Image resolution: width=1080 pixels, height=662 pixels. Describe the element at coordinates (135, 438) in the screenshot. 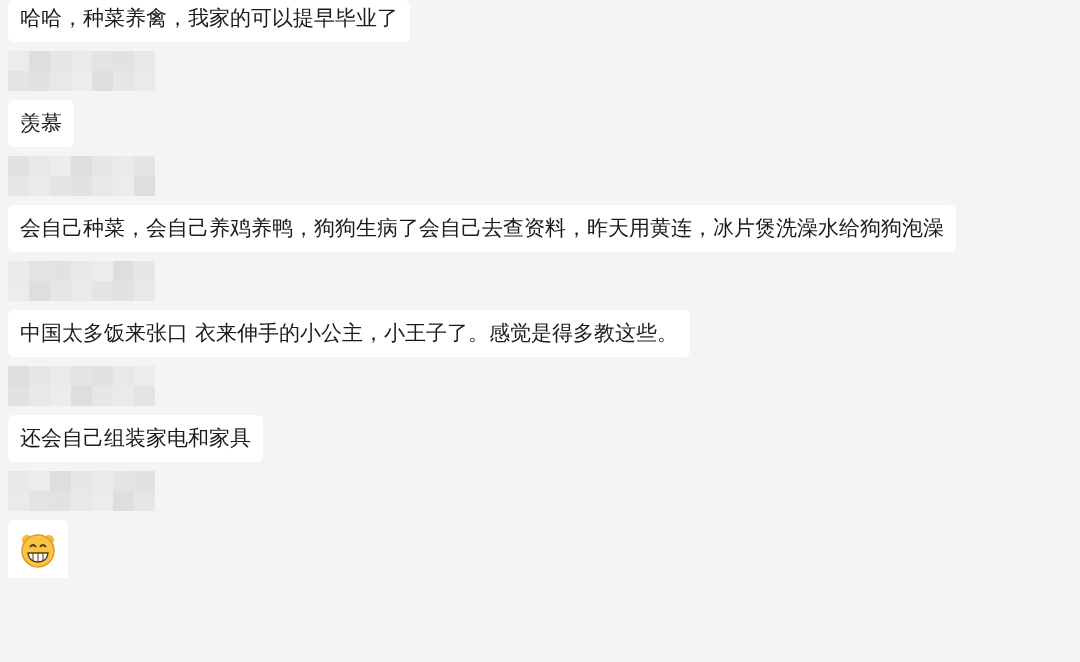

I see `message-bubble: 还会自己组装家电和家具` at that location.